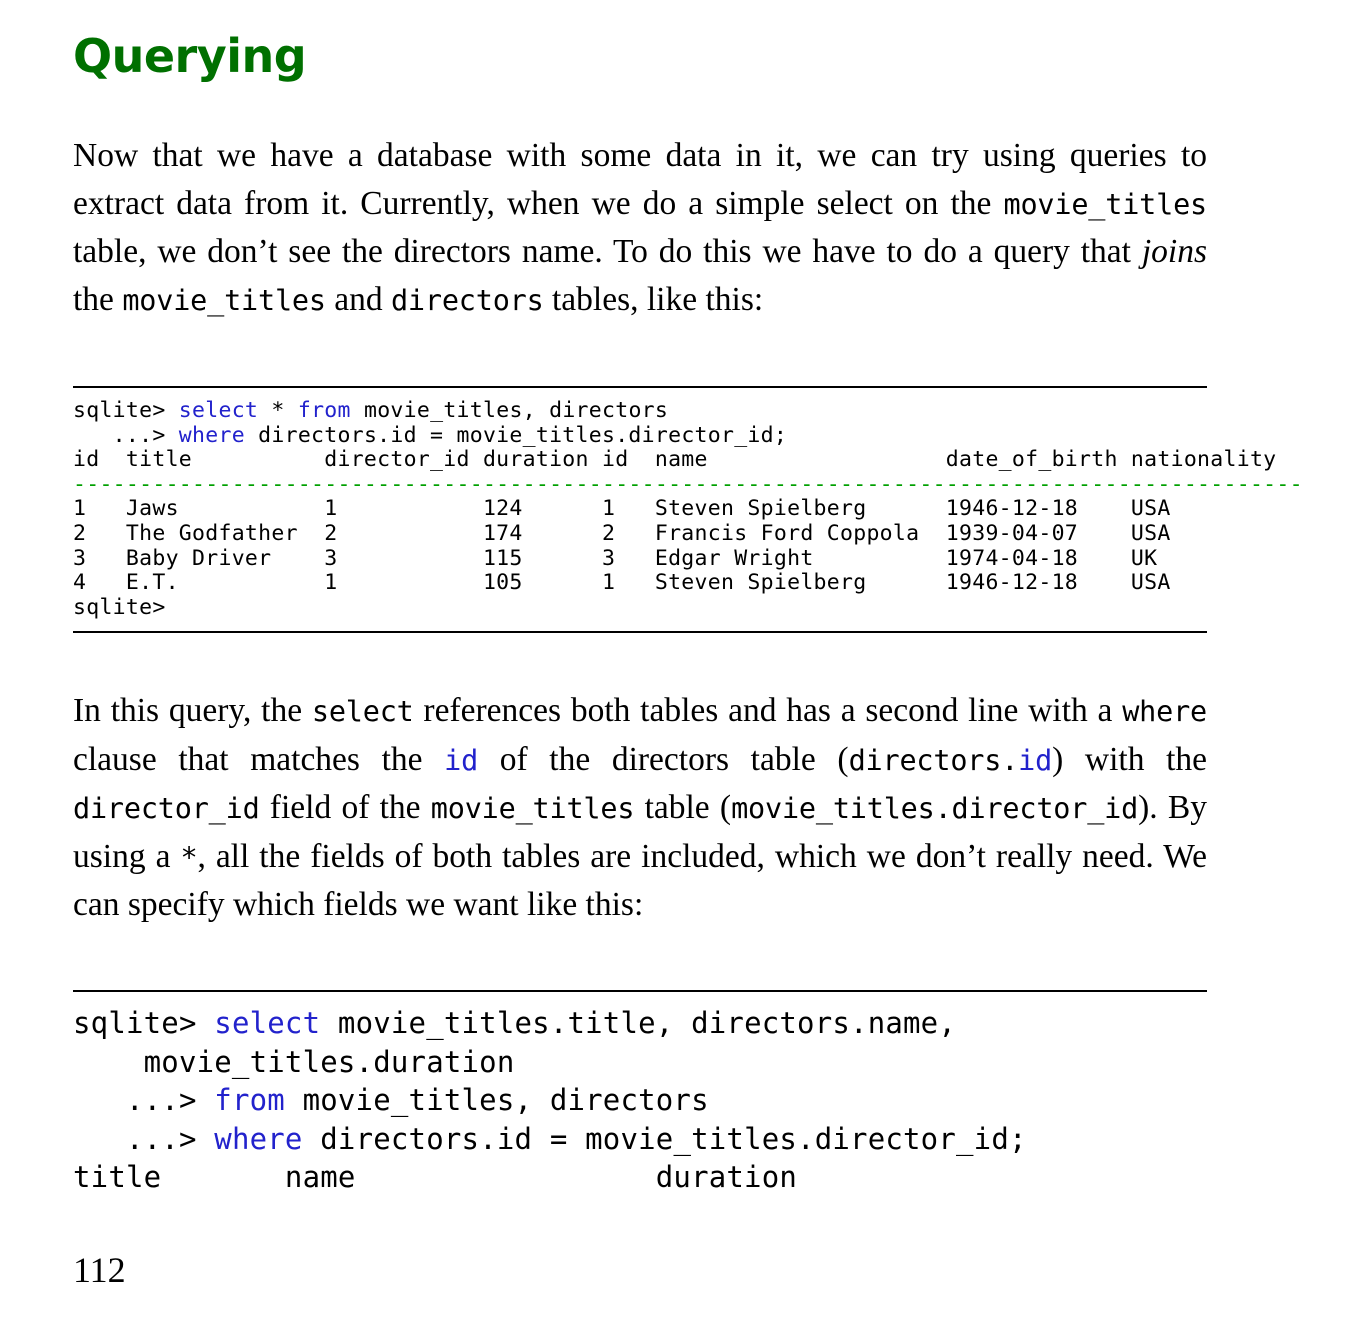 The height and width of the screenshot is (1340, 1354). I want to click on p2-text-5: ) with the, so click(1130, 759).